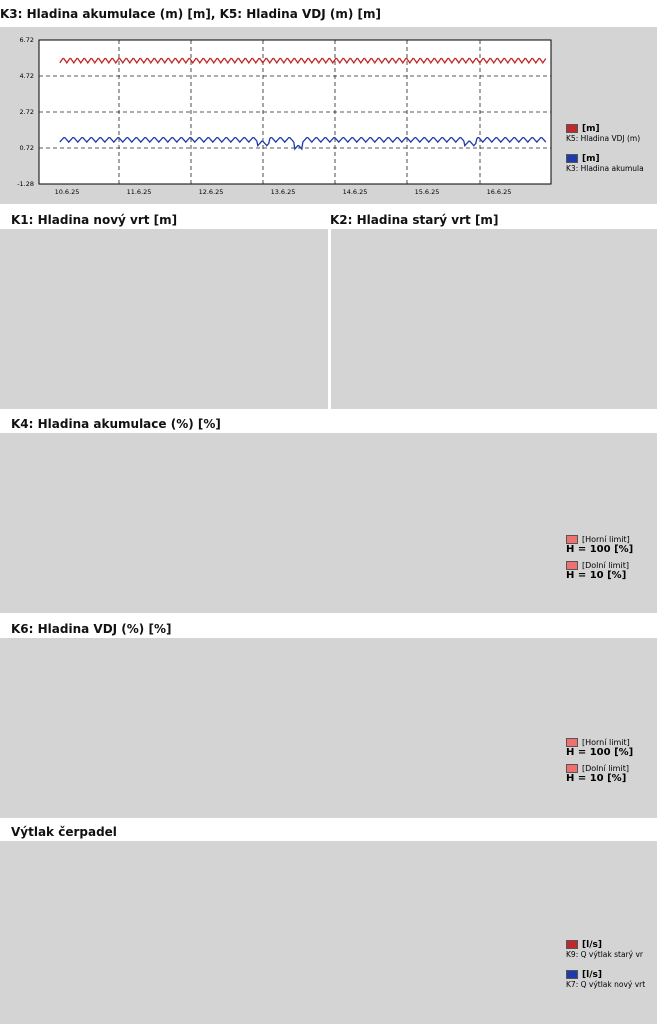 This screenshot has height=1024, width=657. Describe the element at coordinates (164, 319) in the screenshot. I see `k1-panel` at that location.